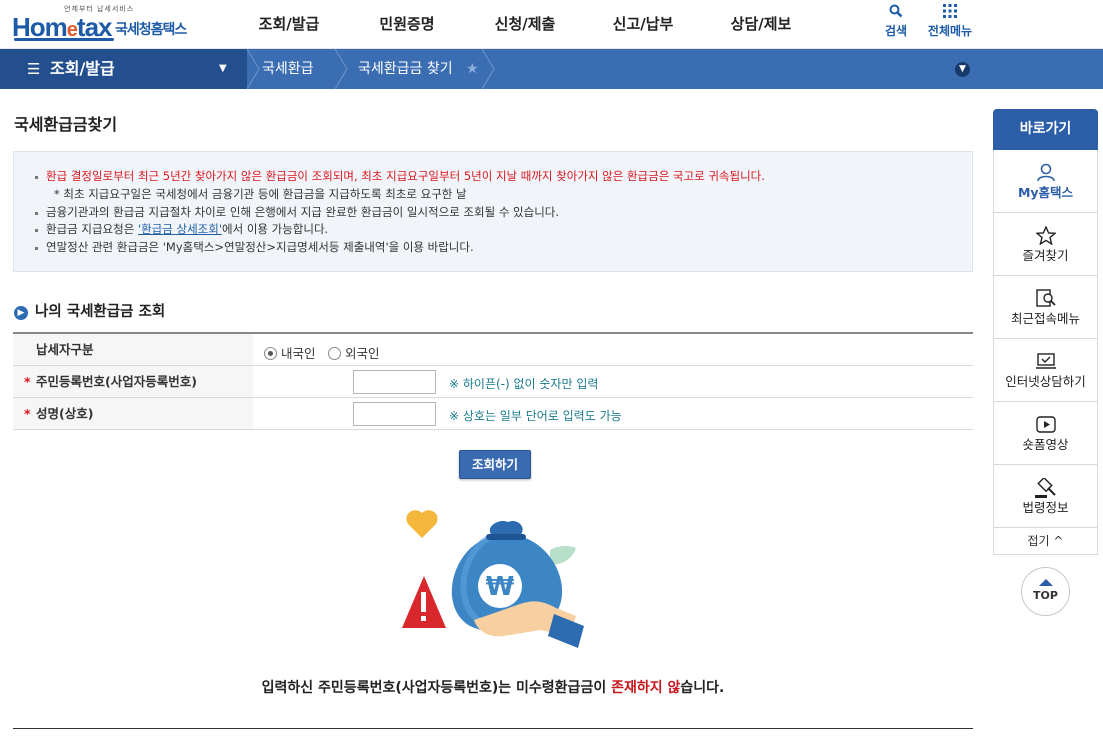 The height and width of the screenshot is (743, 1103). I want to click on gavel-icon, so click(1045, 481).